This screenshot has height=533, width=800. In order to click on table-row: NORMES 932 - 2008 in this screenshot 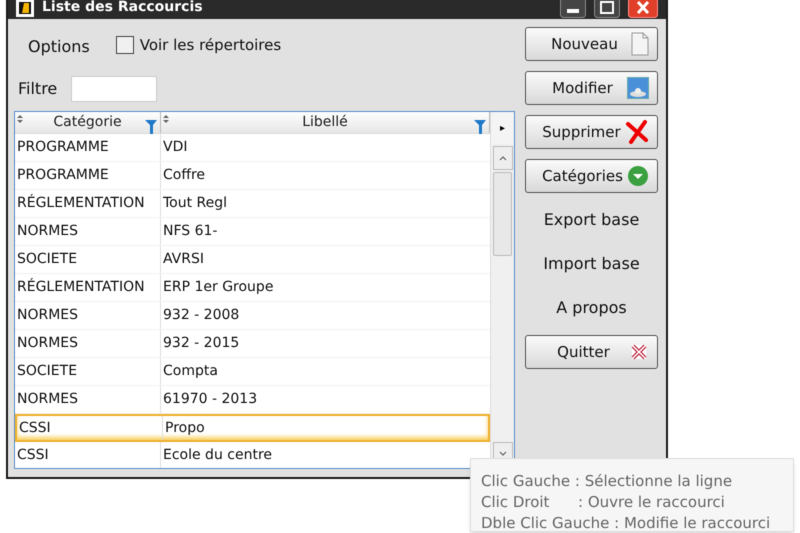, I will do `click(252, 316)`.